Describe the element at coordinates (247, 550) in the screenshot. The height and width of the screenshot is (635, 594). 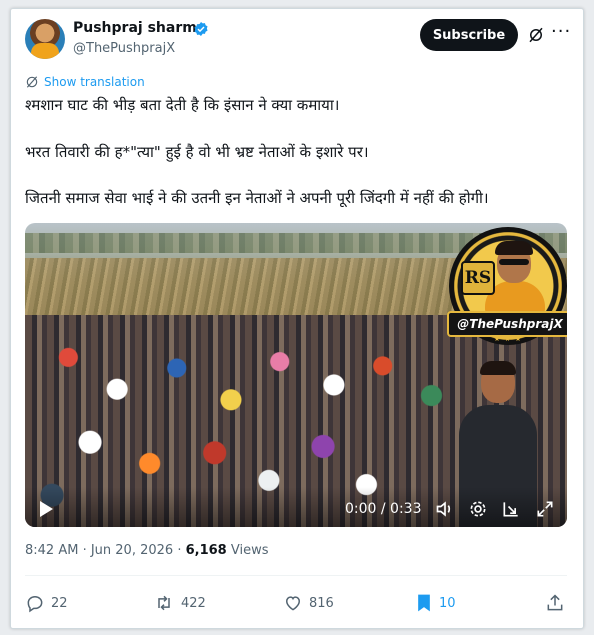
I see `views-label: Views` at that location.